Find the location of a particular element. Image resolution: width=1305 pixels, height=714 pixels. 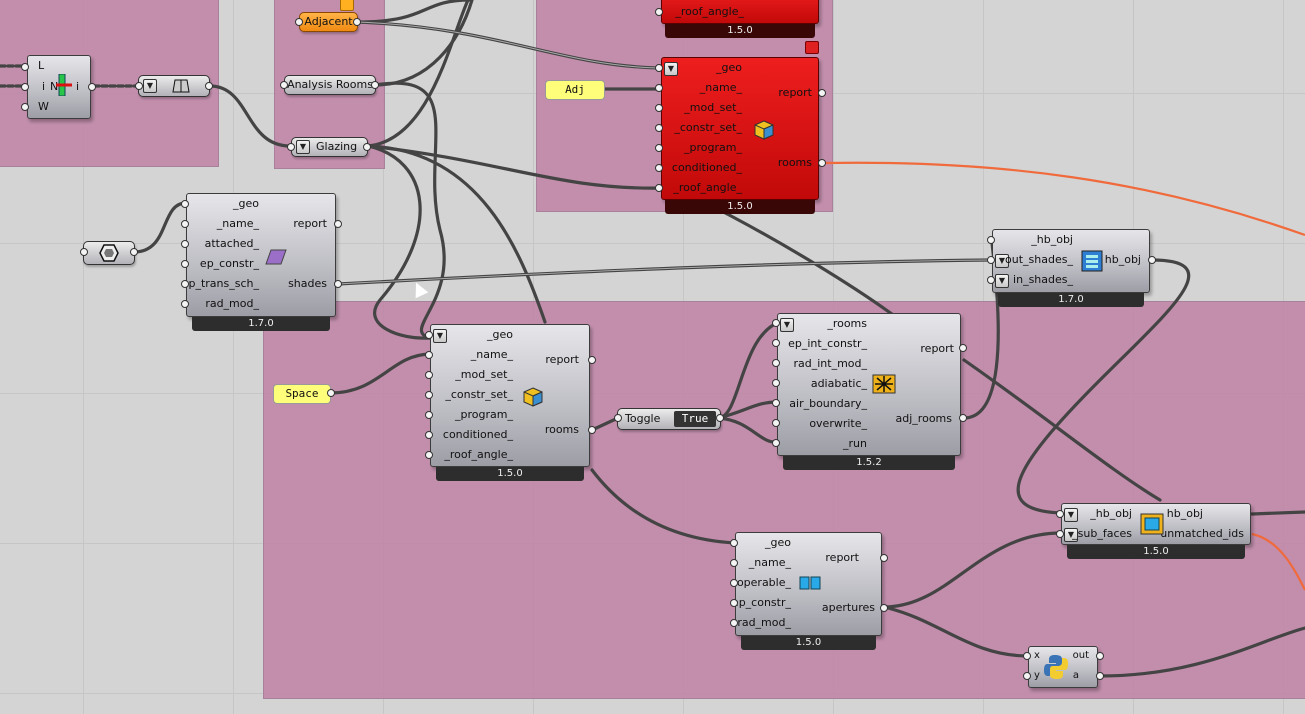

analysis-rooms-param: Analysis Rooms is located at coordinates (330, 85).